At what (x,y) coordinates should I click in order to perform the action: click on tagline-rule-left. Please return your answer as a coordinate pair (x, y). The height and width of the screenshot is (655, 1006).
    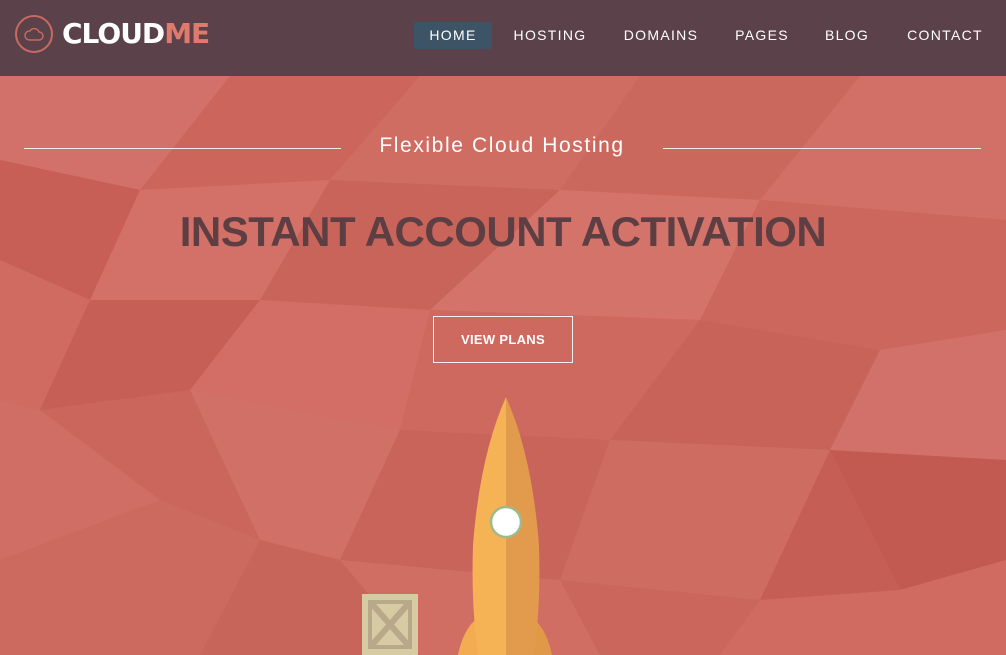
    Looking at the image, I should click on (182, 148).